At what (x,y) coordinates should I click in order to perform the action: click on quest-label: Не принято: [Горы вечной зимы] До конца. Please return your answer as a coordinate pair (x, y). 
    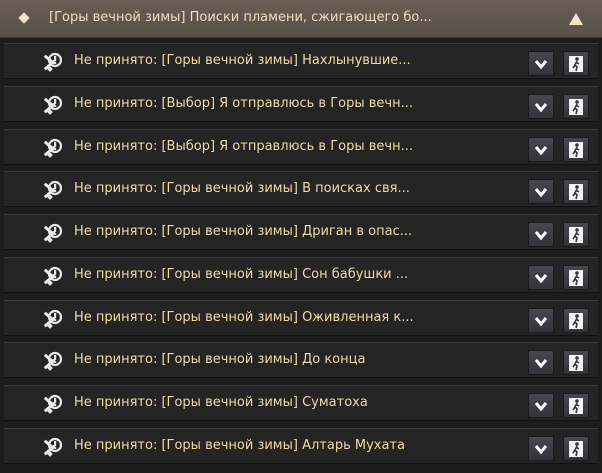
    Looking at the image, I should click on (220, 359).